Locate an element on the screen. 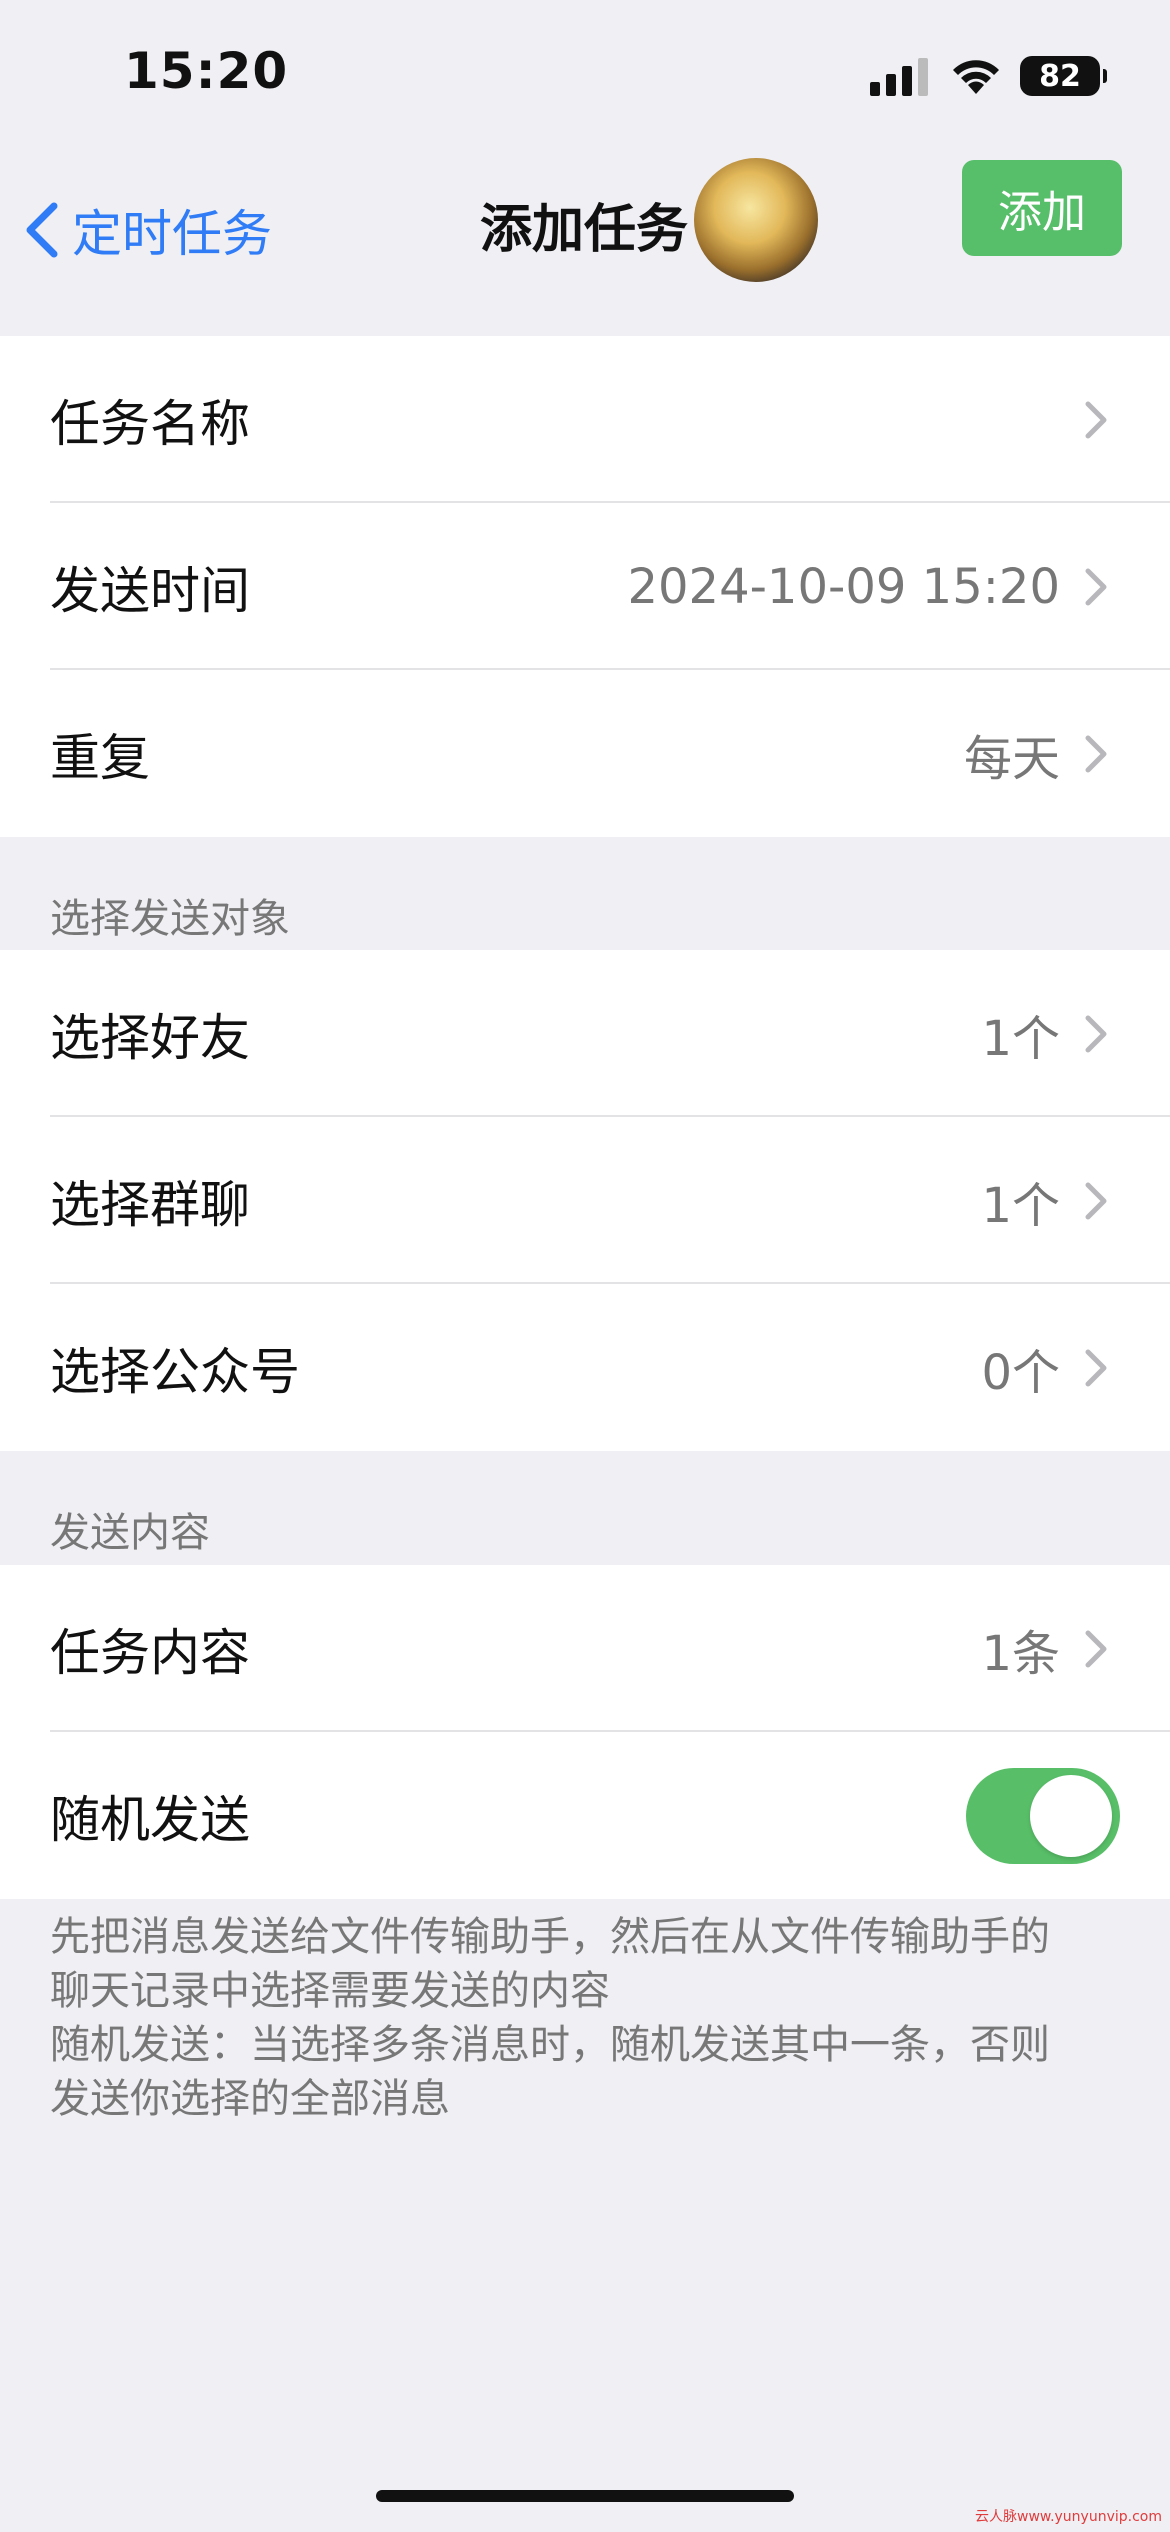 This screenshot has width=1170, height=2532. random-send-toggle is located at coordinates (1043, 1816).